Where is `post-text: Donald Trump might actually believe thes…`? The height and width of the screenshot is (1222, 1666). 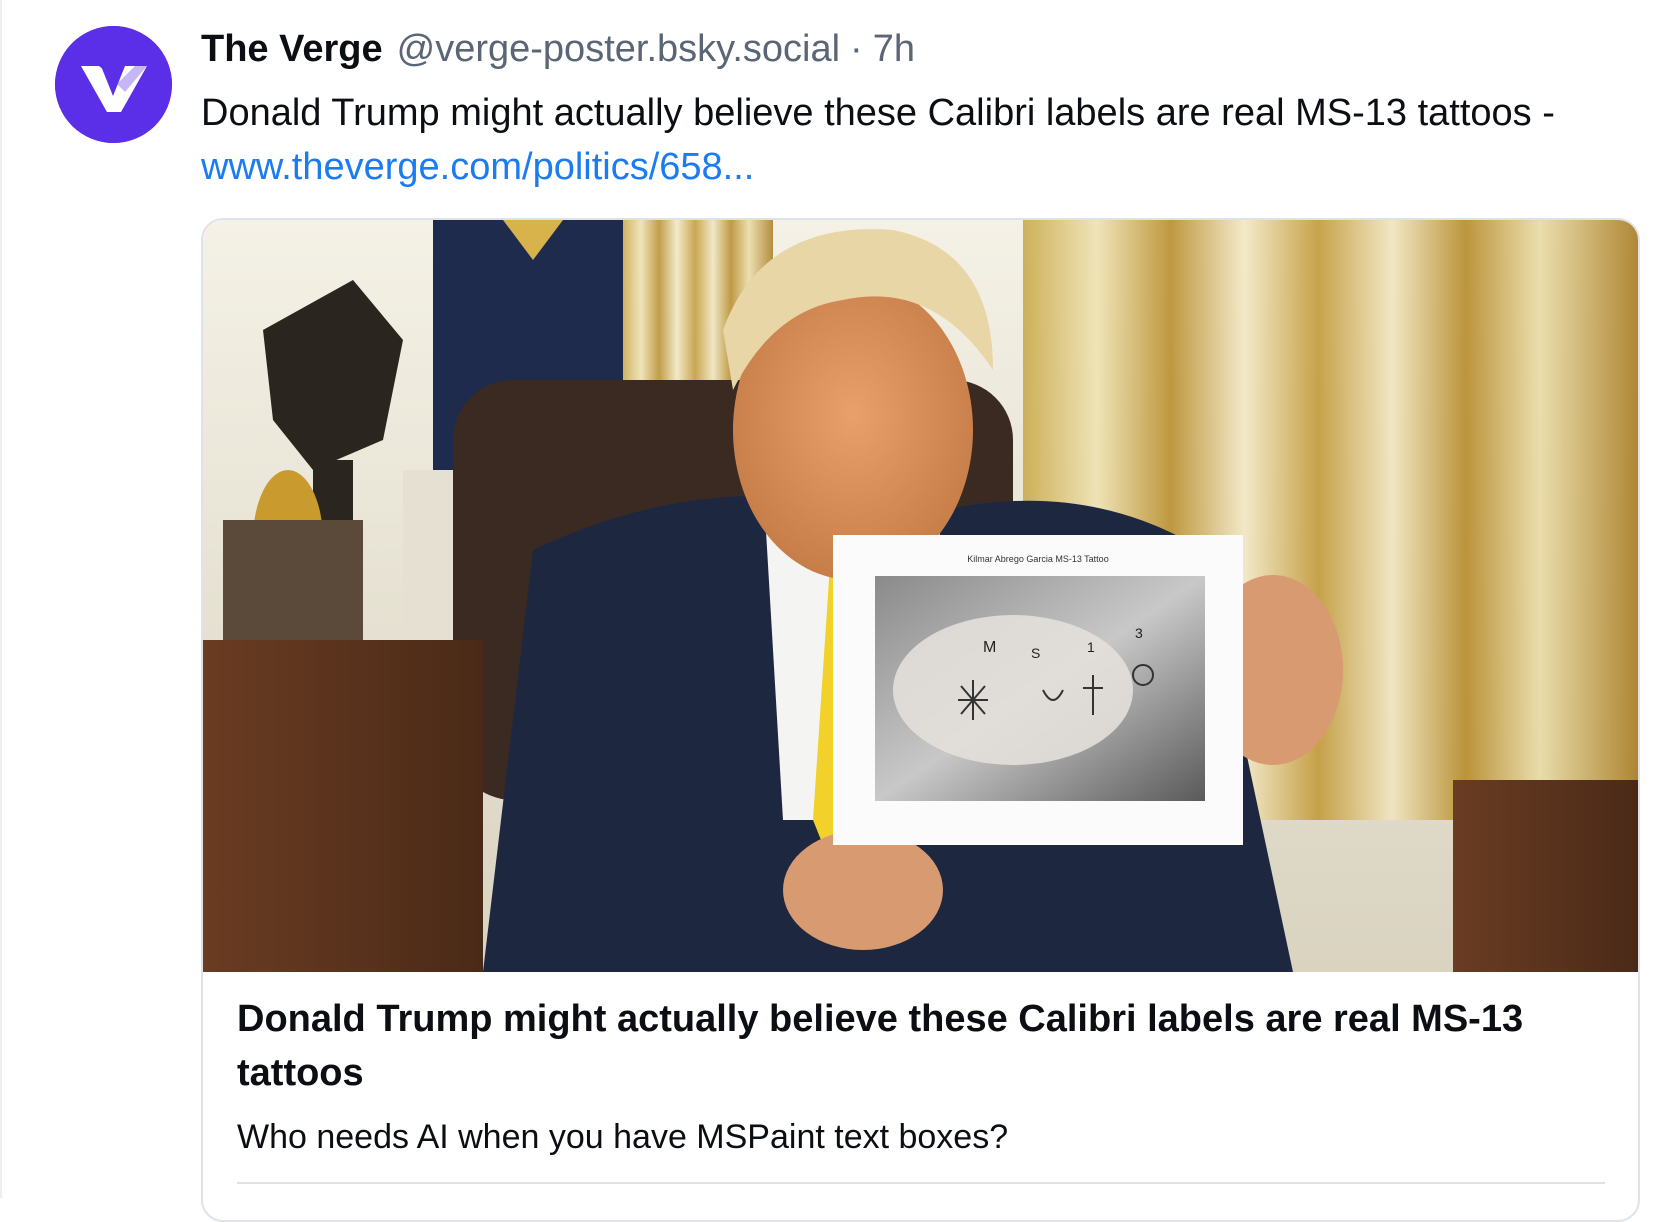
post-text: Donald Trump might actually believe thes… is located at coordinates (878, 113).